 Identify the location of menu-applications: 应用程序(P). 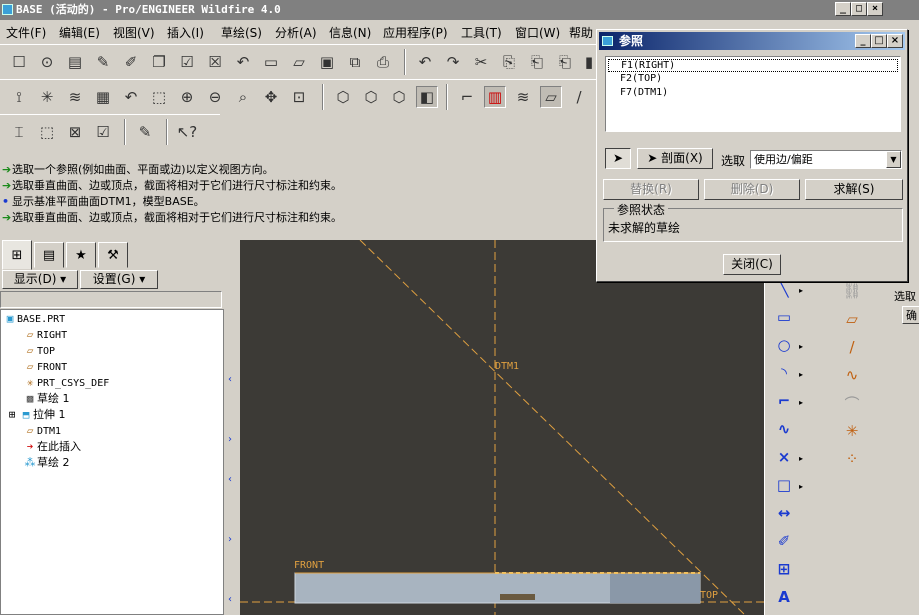
(415, 32).